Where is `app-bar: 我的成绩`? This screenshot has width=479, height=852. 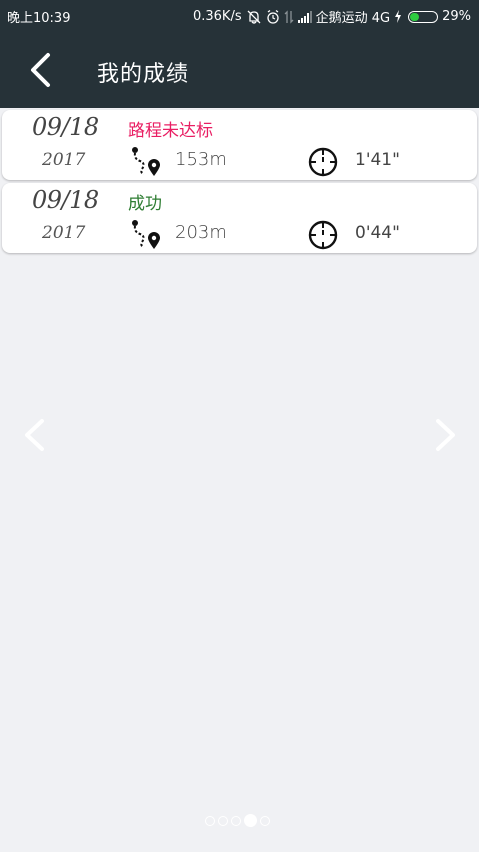
app-bar: 我的成绩 is located at coordinates (239, 69).